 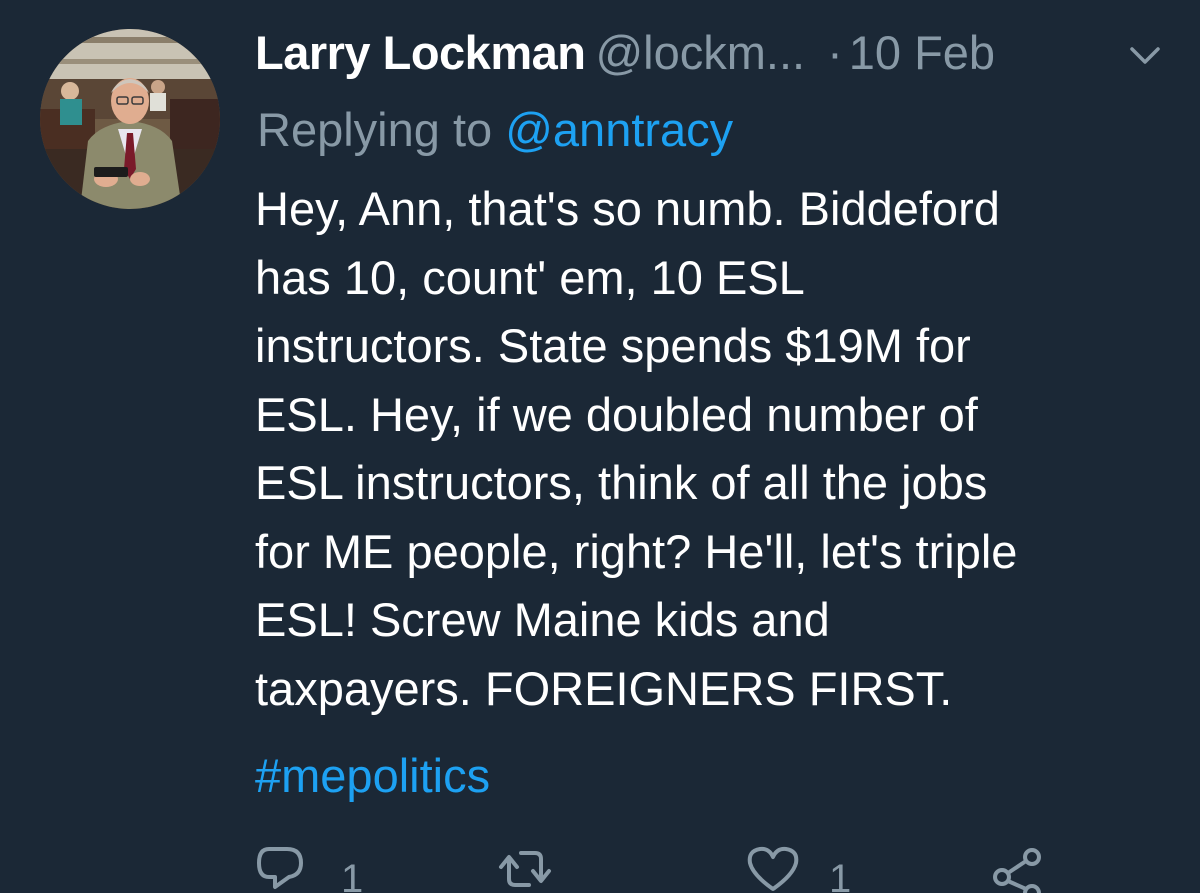 What do you see at coordinates (495, 130) in the screenshot?
I see `replying-to: Replying to @anntracy` at bounding box center [495, 130].